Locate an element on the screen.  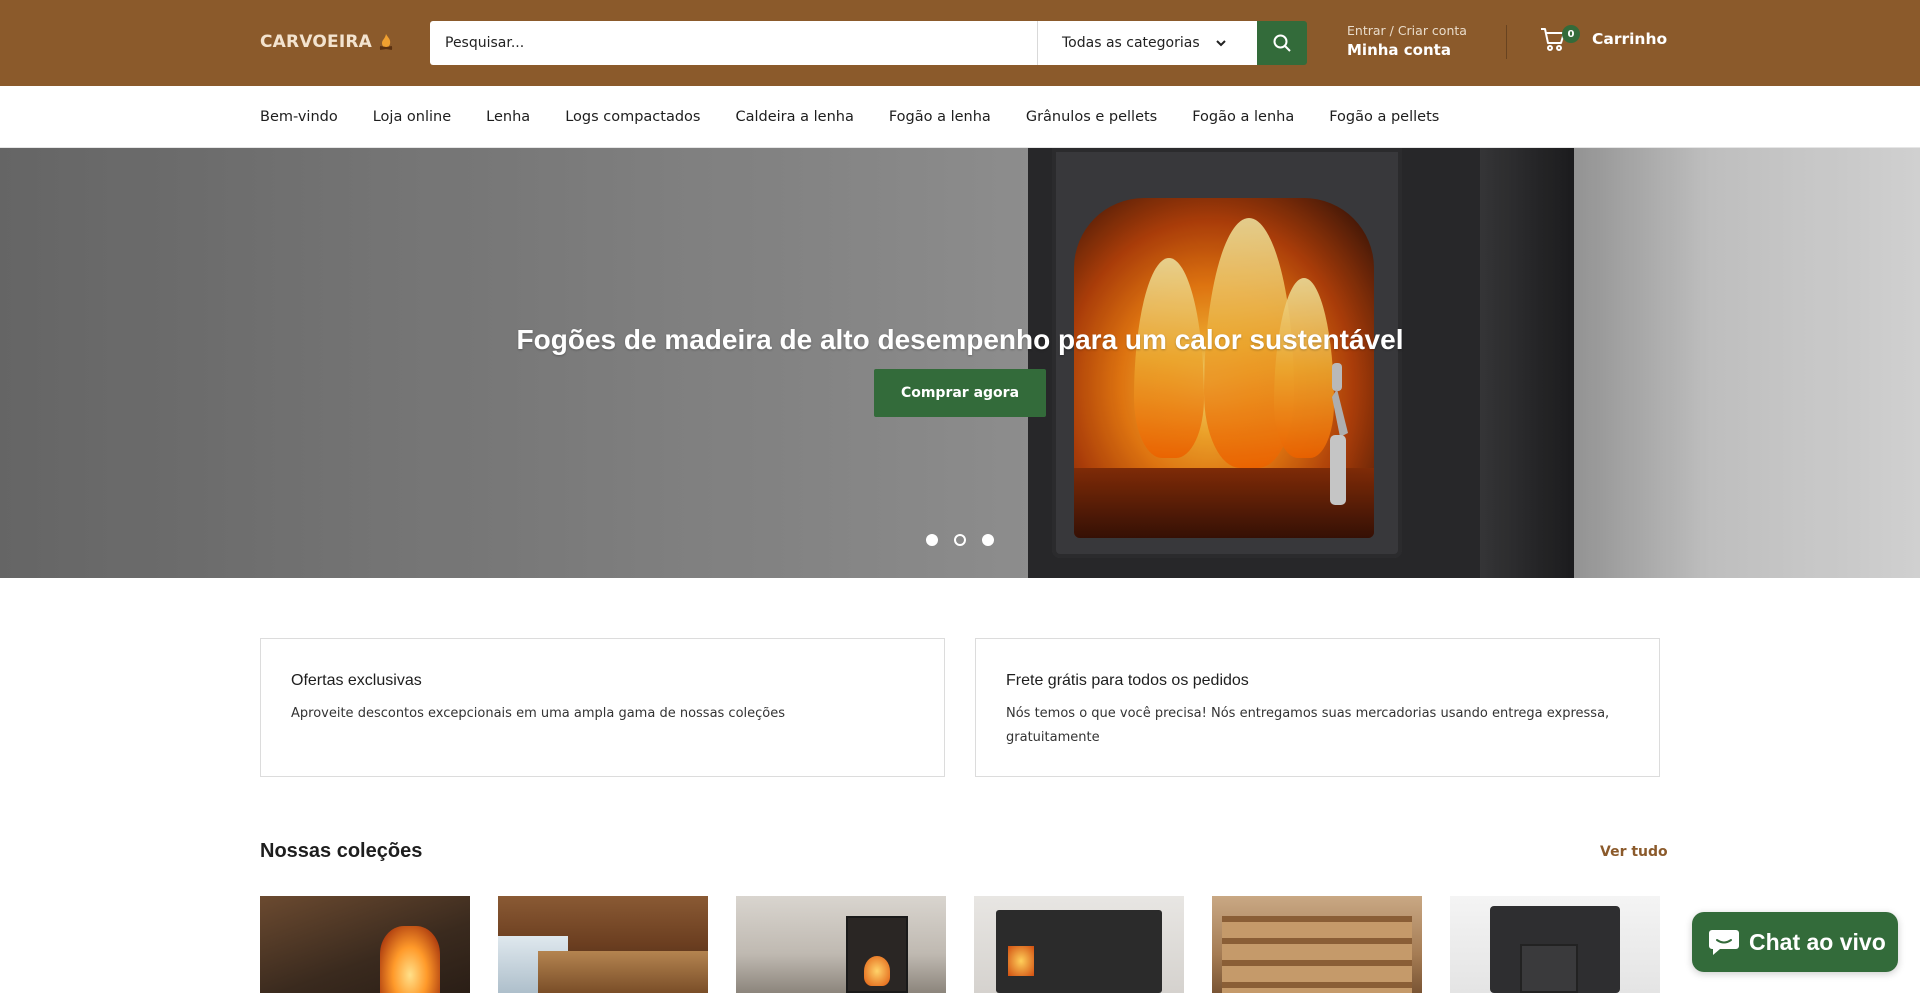
nav-item-fogao-a-lenha-2: Fogão a lenha is located at coordinates (1243, 117).